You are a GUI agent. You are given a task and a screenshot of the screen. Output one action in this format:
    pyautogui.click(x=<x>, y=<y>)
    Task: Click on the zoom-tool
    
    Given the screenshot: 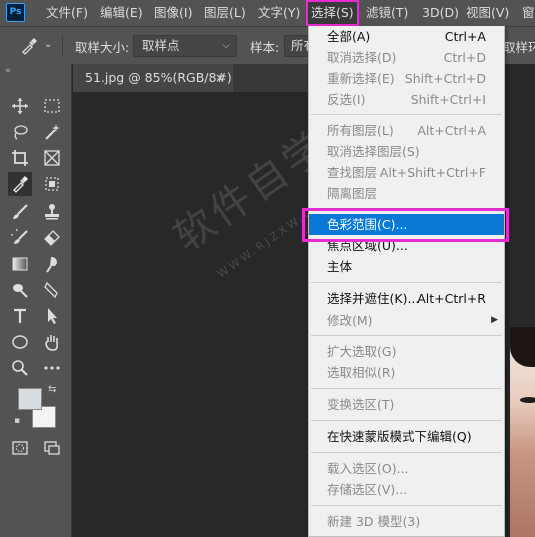 What is the action you would take?
    pyautogui.click(x=20, y=368)
    